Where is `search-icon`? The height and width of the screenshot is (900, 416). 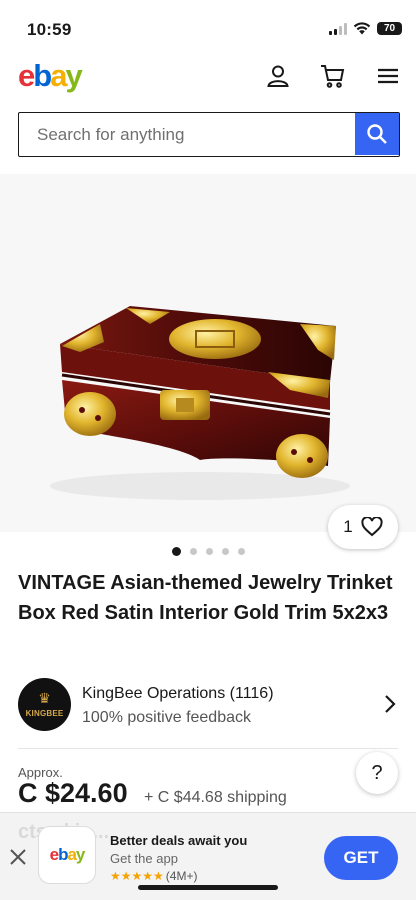 search-icon is located at coordinates (377, 134).